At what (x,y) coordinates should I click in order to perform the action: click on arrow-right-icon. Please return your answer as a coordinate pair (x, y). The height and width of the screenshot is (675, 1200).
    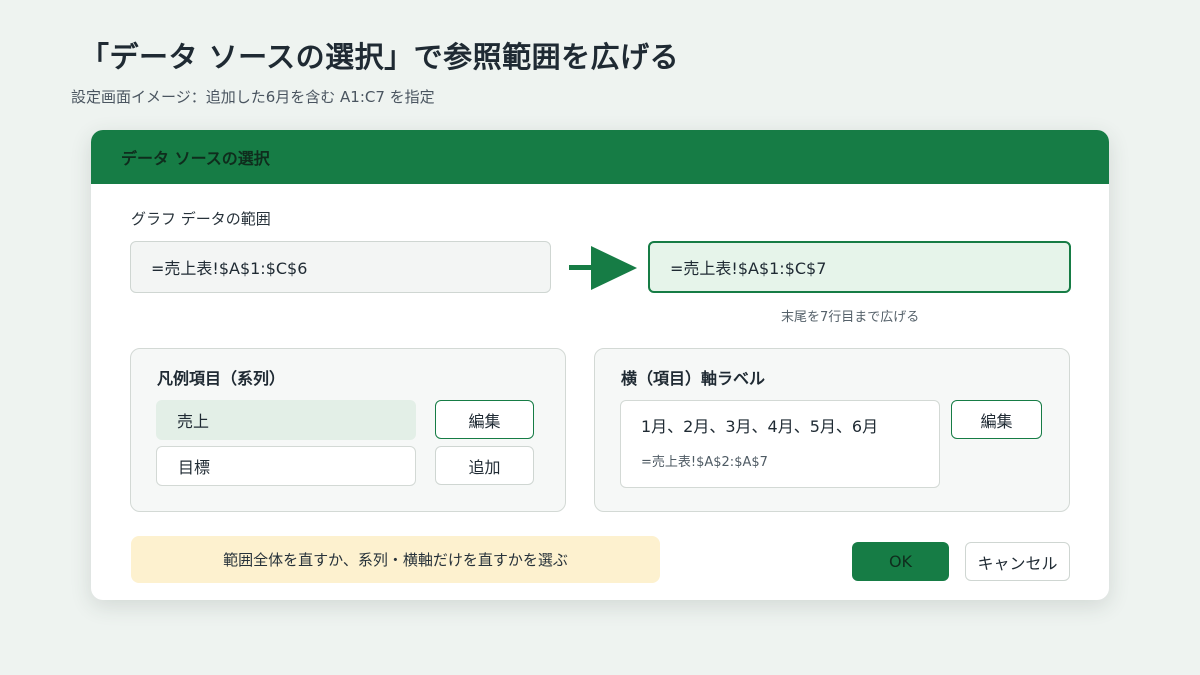
    Looking at the image, I should click on (605, 270).